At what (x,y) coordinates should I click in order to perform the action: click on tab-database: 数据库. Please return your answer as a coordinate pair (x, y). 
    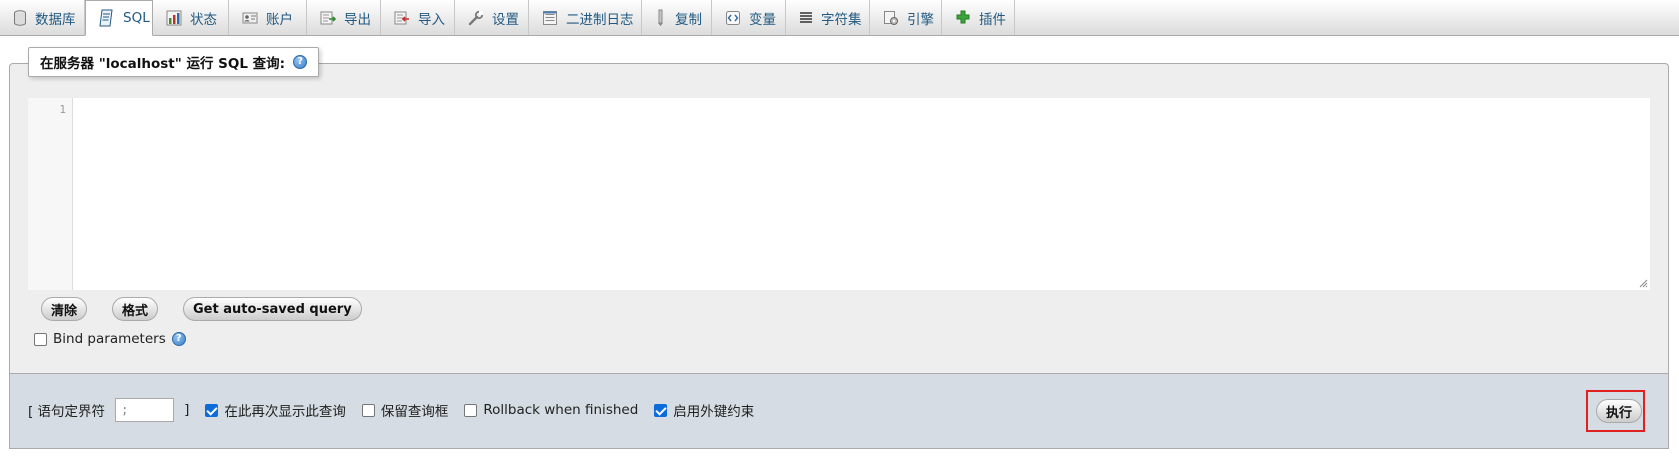
    Looking at the image, I should click on (42, 17).